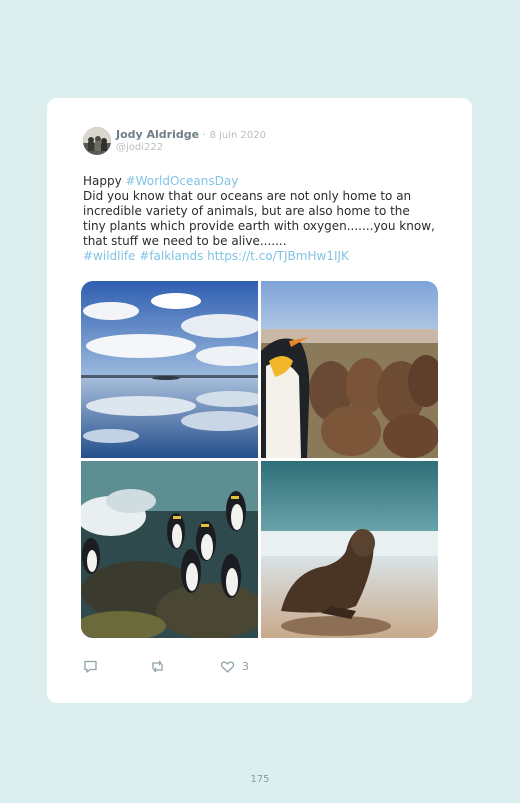 Image resolution: width=520 pixels, height=803 pixels. I want to click on author-line: Jody Aldridge · 8 juin 2020, so click(191, 135).